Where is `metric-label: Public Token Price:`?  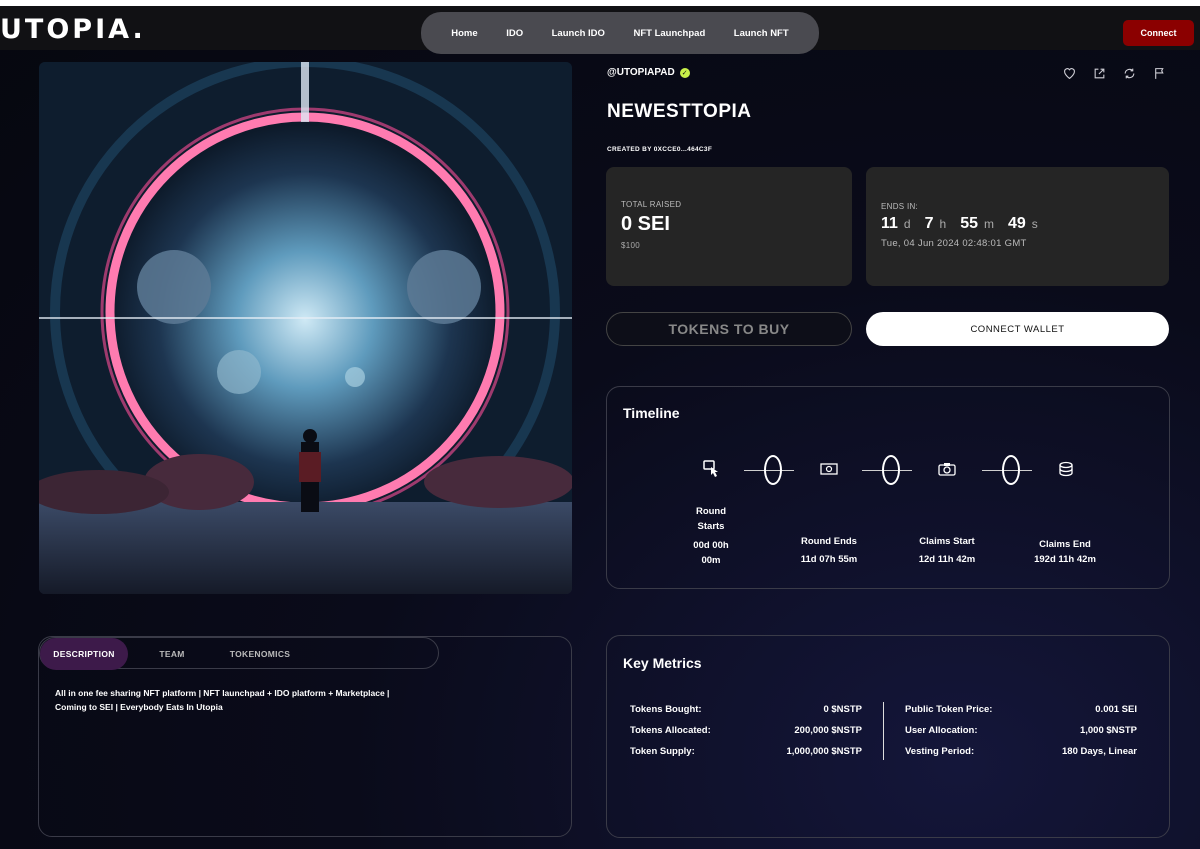
metric-label: Public Token Price: is located at coordinates (949, 709).